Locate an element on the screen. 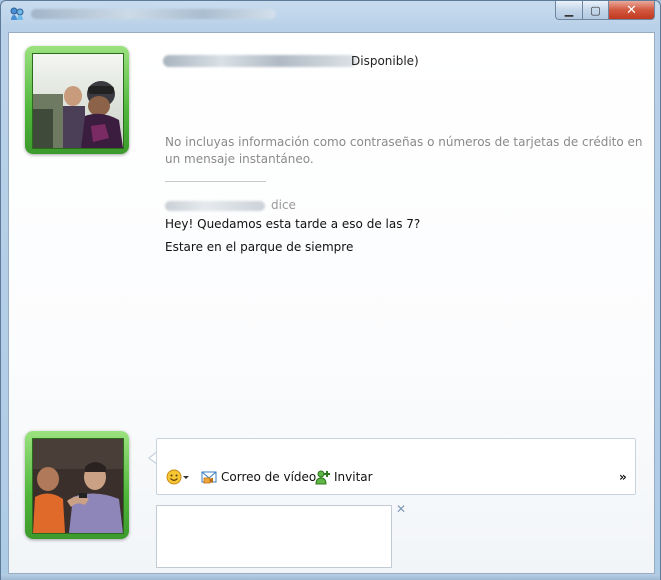 This screenshot has height=580, width=661. video-mail-button: Correo de vídeo is located at coordinates (258, 477).